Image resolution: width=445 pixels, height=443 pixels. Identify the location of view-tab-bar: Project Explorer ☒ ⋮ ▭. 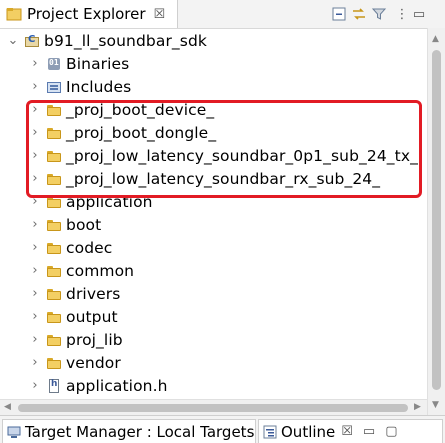
(222, 14).